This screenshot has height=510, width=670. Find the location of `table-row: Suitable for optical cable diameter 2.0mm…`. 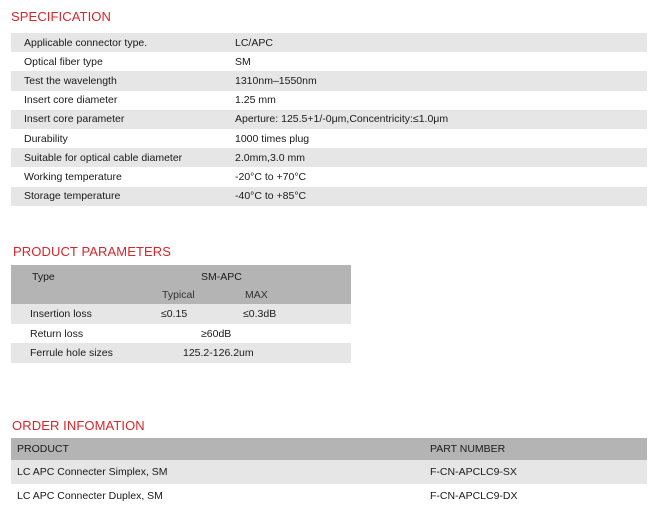

table-row: Suitable for optical cable diameter 2.0mm… is located at coordinates (329, 158).